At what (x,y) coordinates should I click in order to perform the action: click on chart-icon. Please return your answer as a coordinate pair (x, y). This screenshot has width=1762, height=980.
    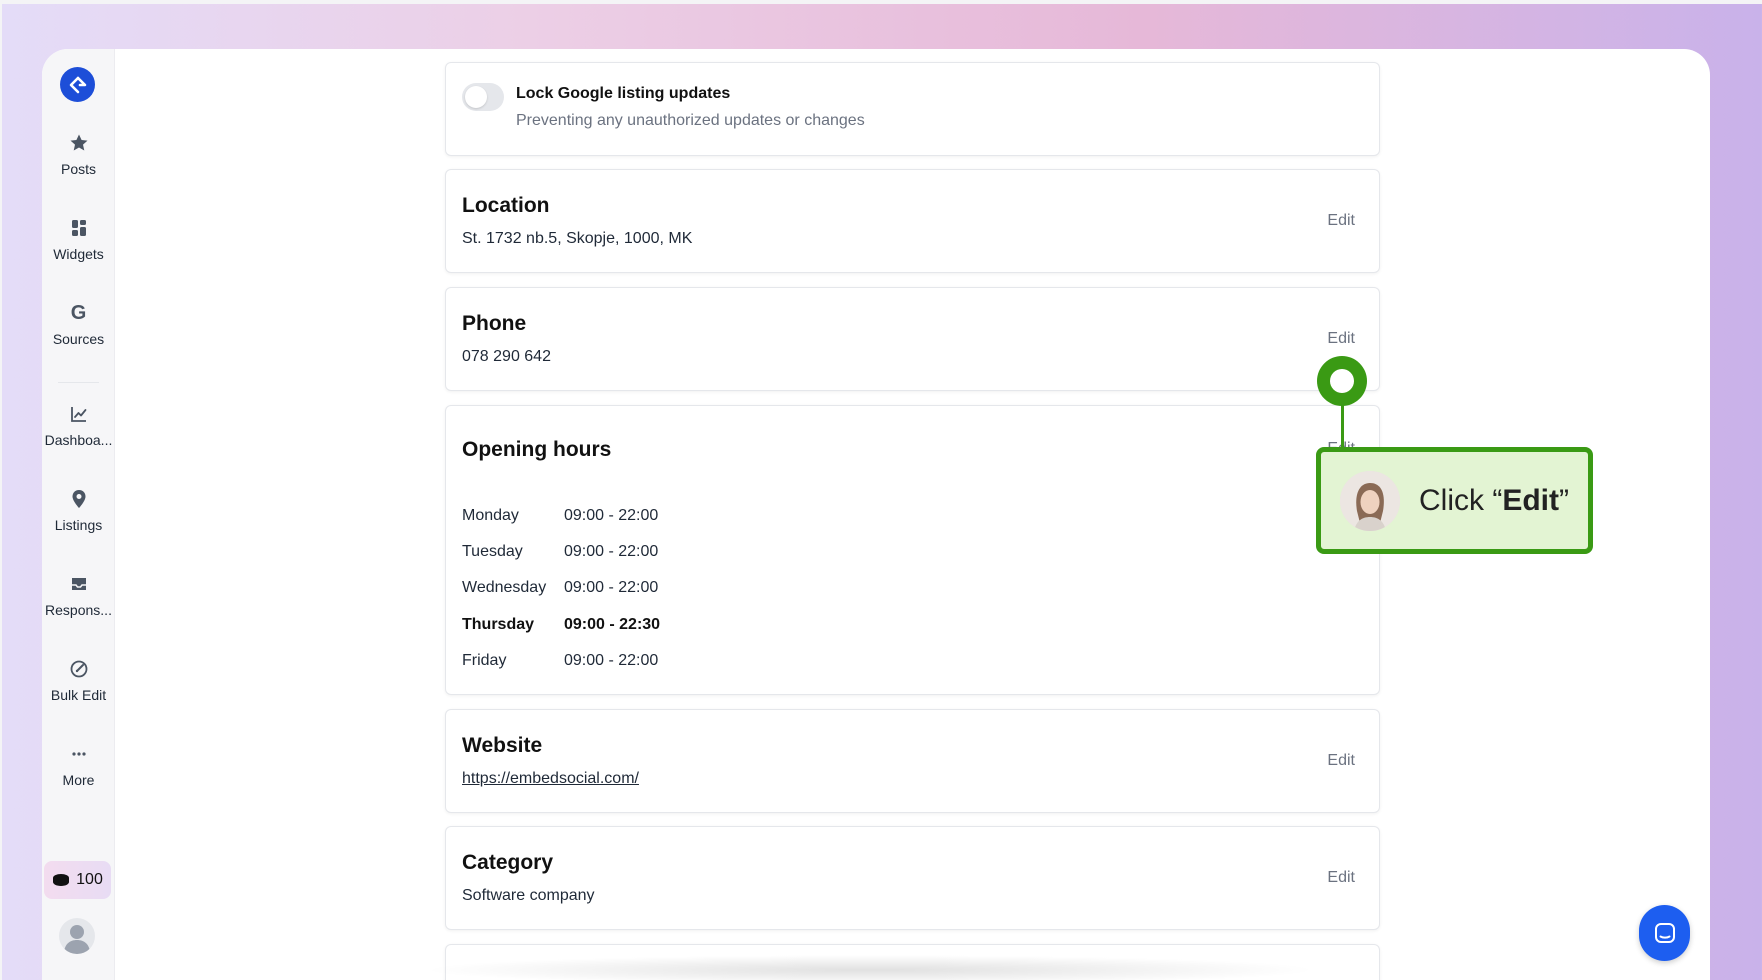
    Looking at the image, I should click on (78, 414).